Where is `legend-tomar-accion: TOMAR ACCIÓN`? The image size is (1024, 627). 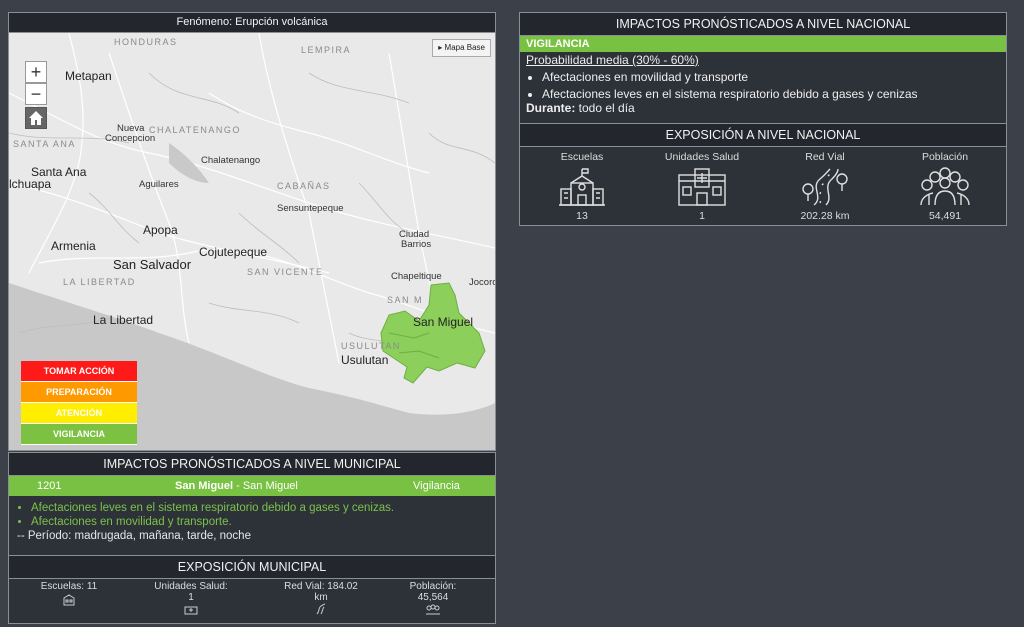 legend-tomar-accion: TOMAR ACCIÓN is located at coordinates (79, 371).